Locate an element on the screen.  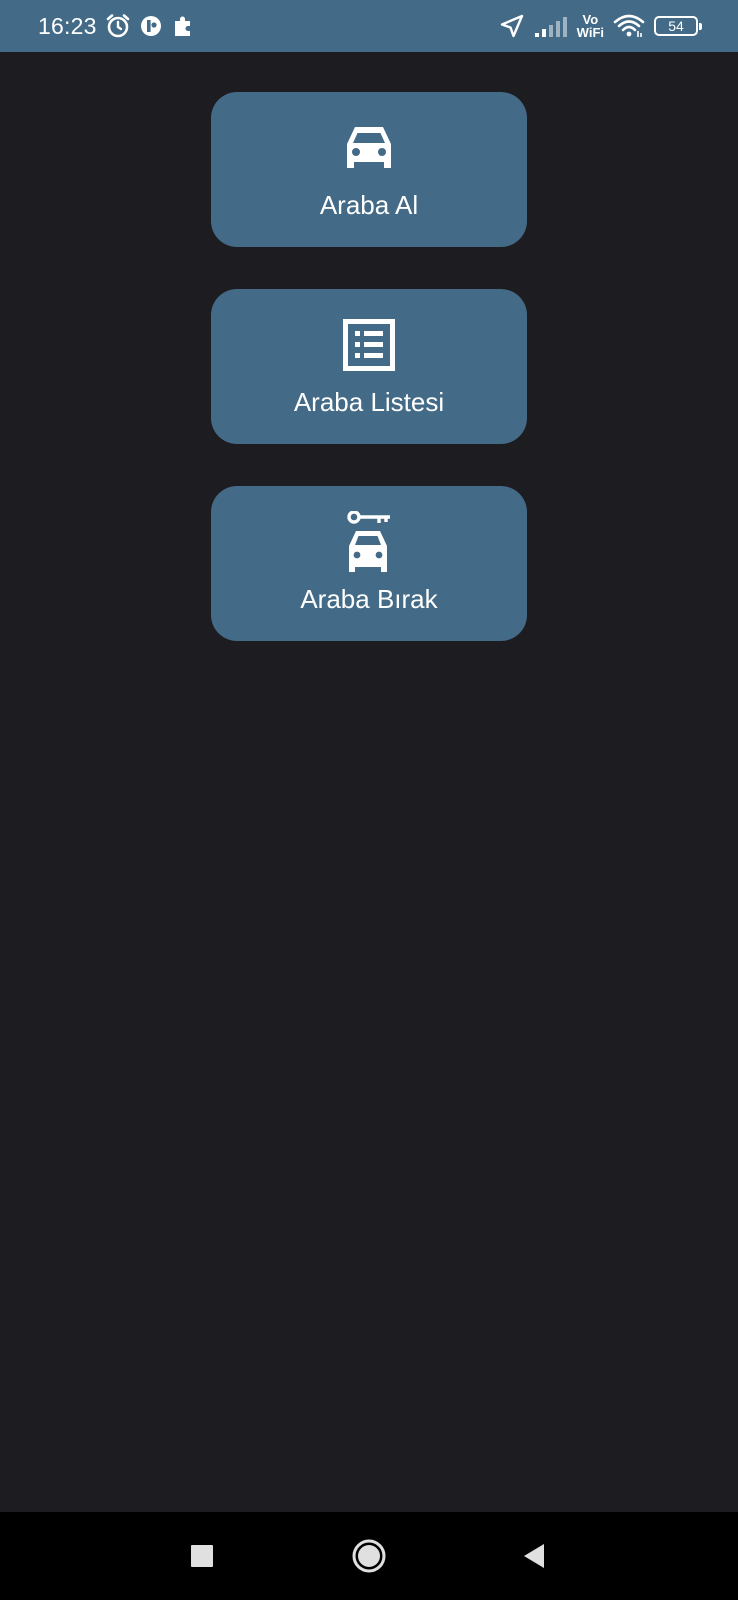
clock: 16:23 is located at coordinates (67, 25).